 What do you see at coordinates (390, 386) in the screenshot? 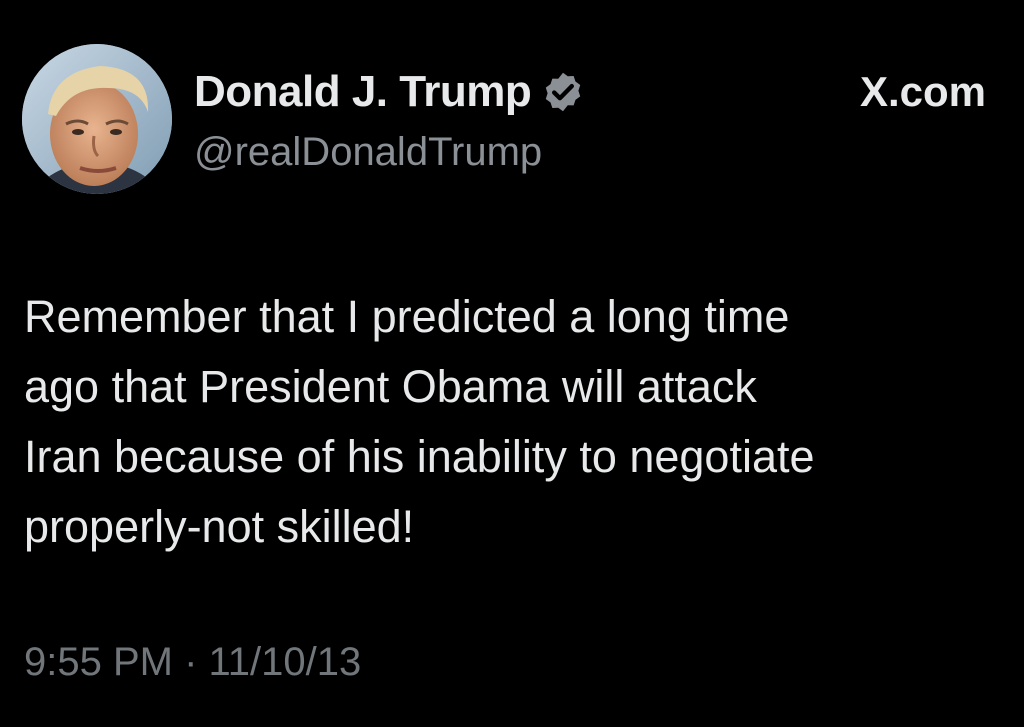
I see `tweet-line: ago that President Obama will attack` at bounding box center [390, 386].